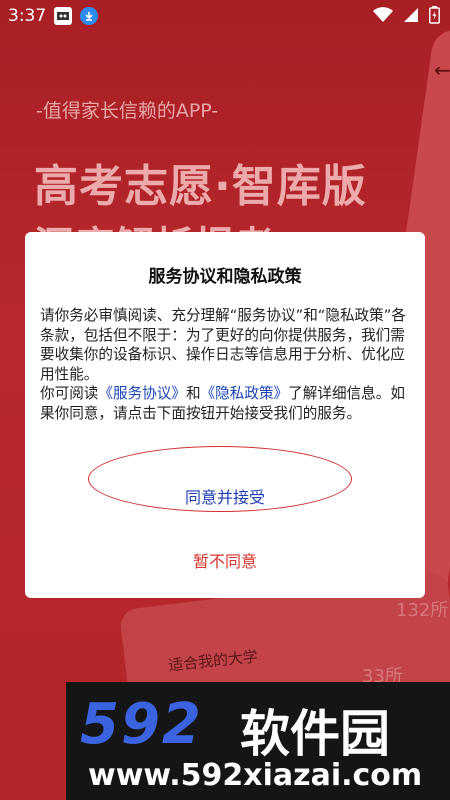 The width and height of the screenshot is (450, 800). Describe the element at coordinates (315, 734) in the screenshot. I see `watermark-name: 软件园` at that location.